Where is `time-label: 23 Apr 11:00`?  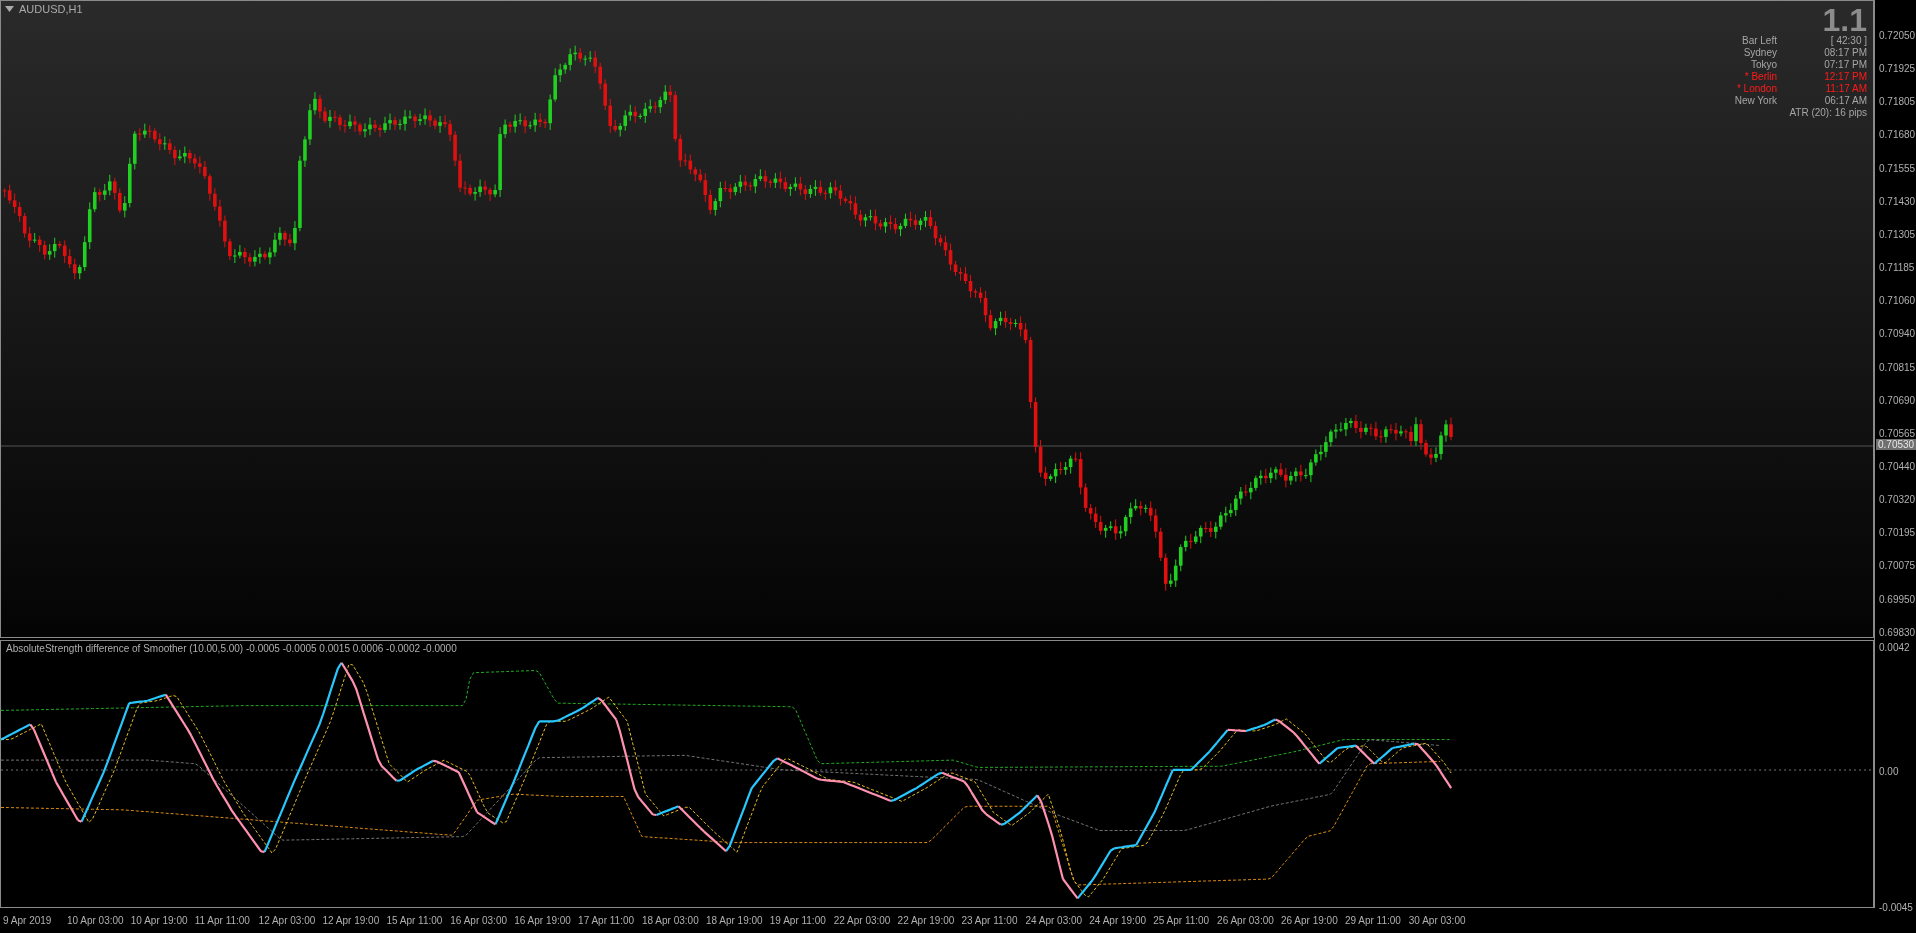 time-label: 23 Apr 11:00 is located at coordinates (989, 920).